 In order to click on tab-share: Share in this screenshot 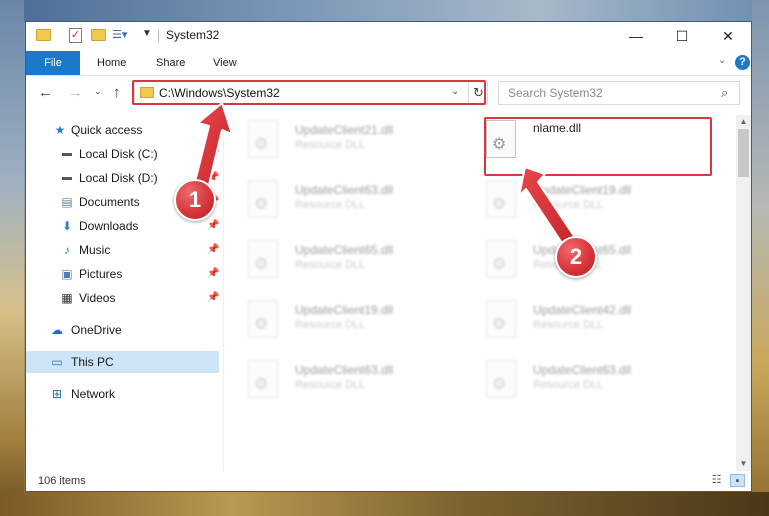, I will do `click(170, 63)`.